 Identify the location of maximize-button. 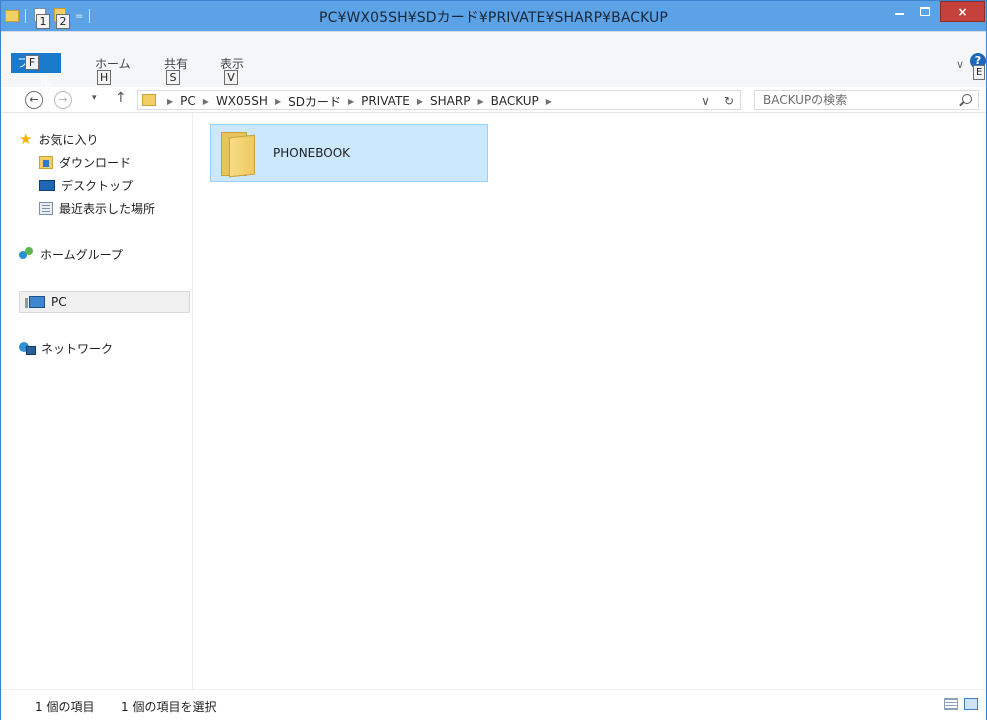
(925, 11).